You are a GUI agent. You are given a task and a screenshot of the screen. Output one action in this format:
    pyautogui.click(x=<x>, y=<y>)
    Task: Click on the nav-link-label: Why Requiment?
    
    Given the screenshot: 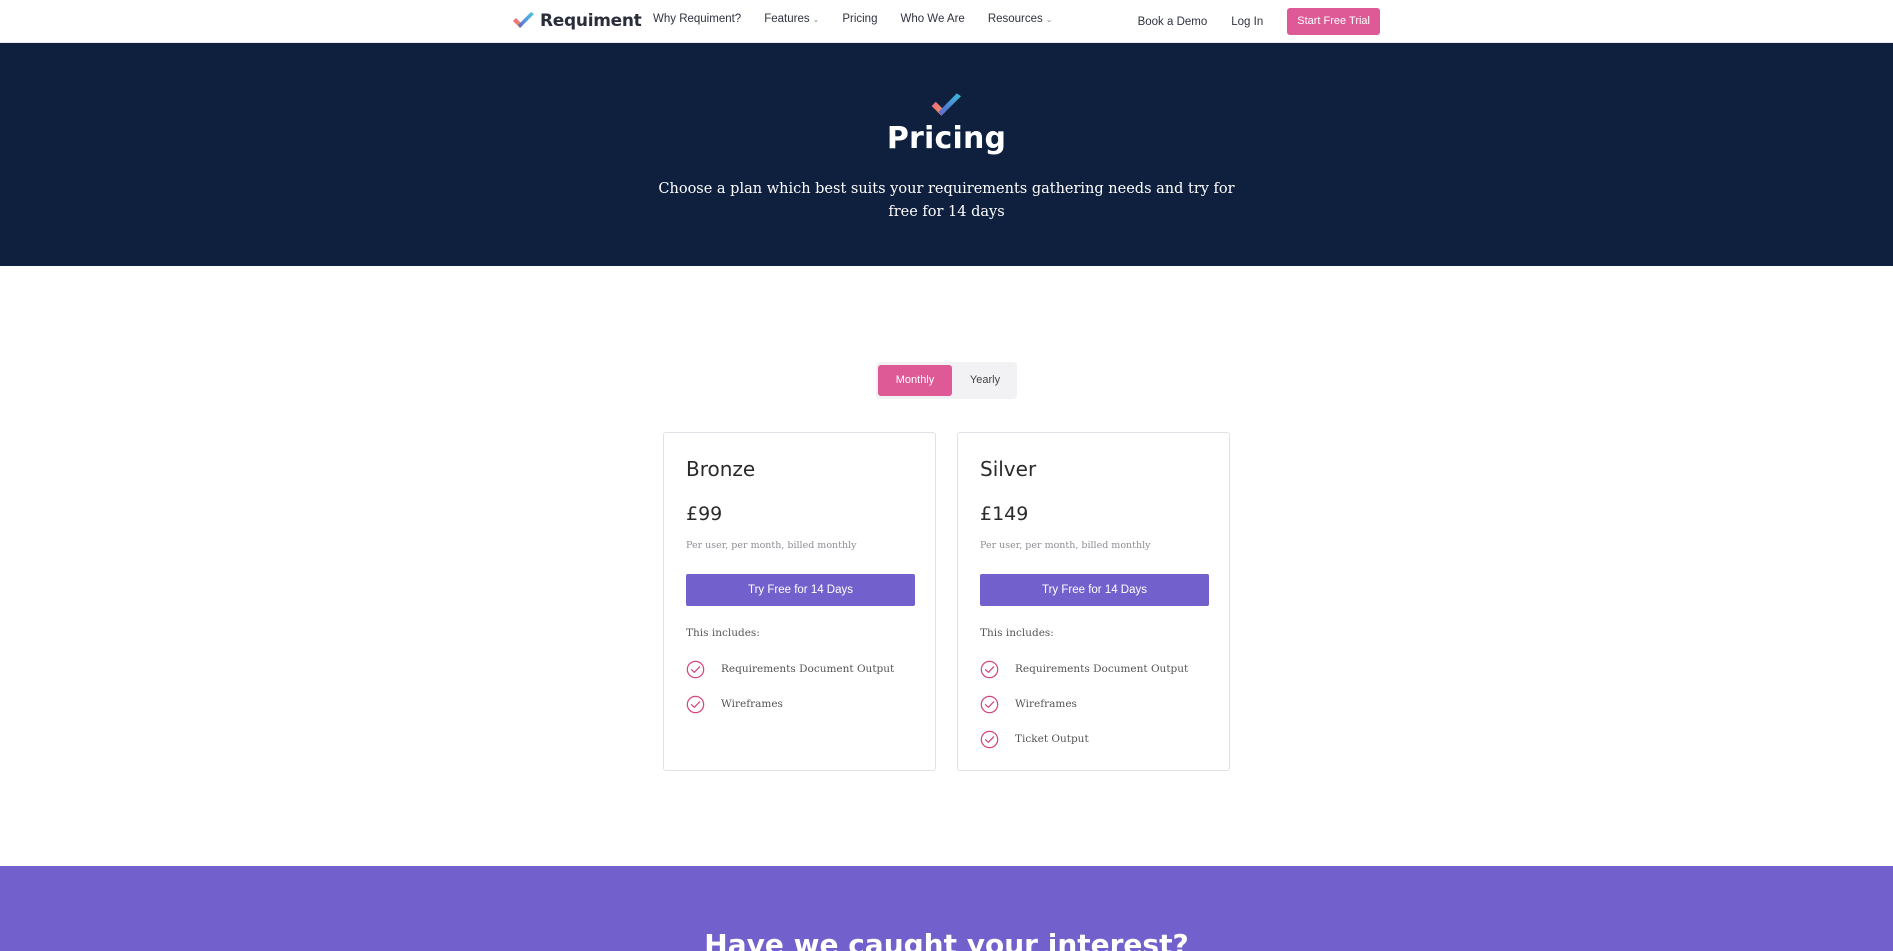 What is the action you would take?
    pyautogui.click(x=697, y=19)
    